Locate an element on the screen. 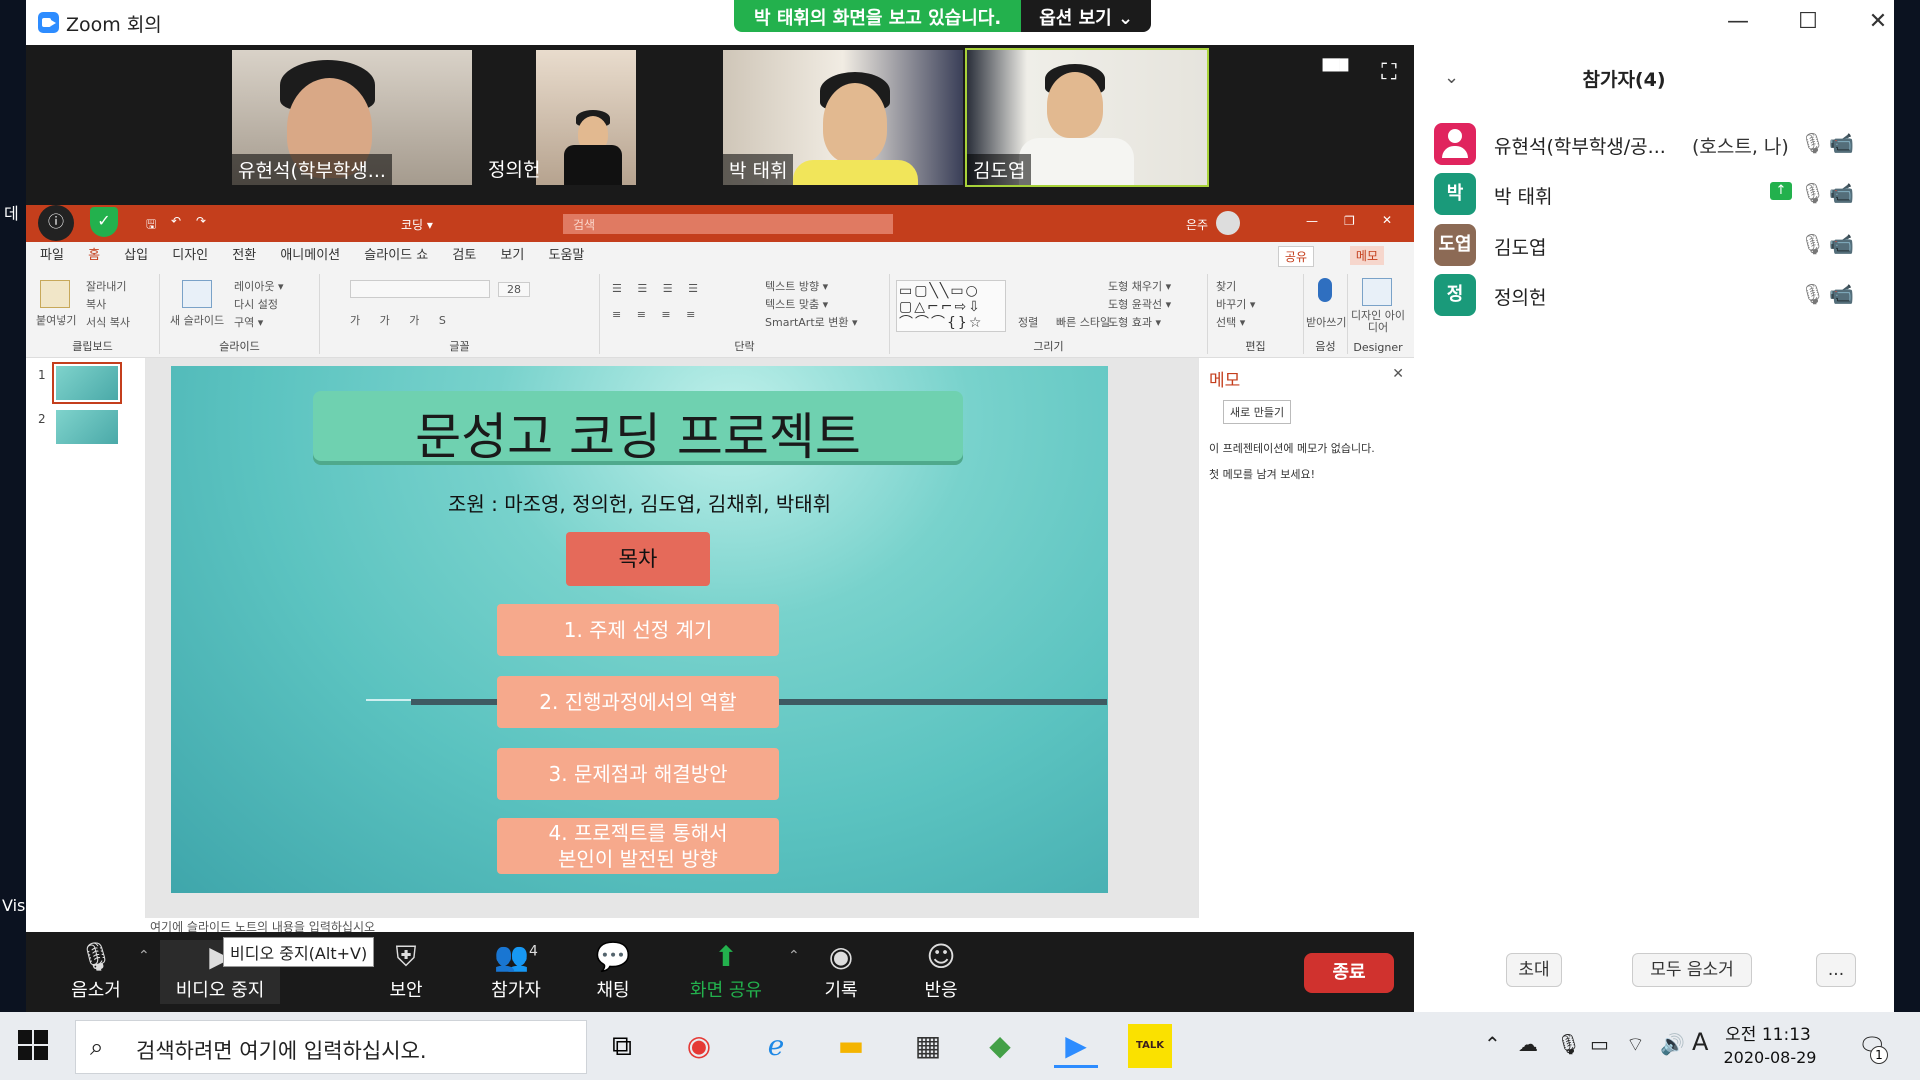 The image size is (1920, 1080). cut-button: 잘라내기 is located at coordinates (106, 286).